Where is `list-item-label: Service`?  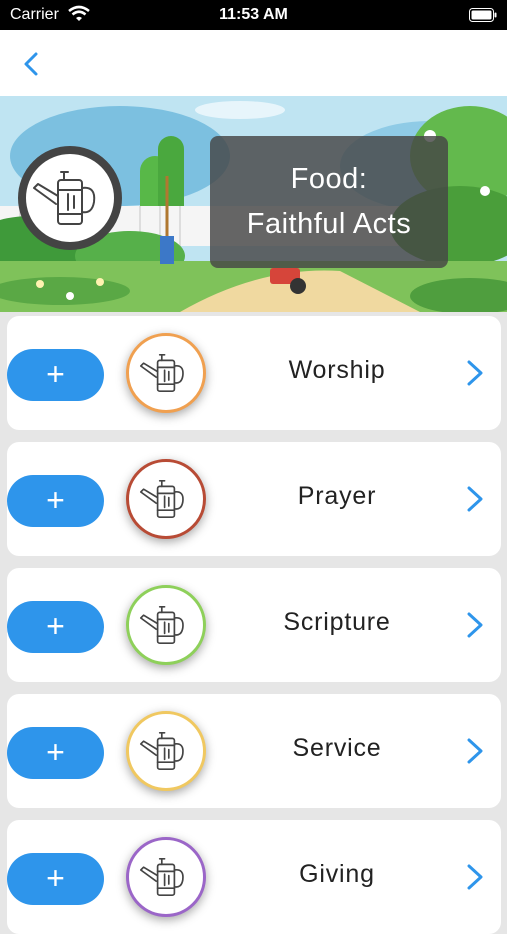
list-item-label: Service is located at coordinates (337, 748).